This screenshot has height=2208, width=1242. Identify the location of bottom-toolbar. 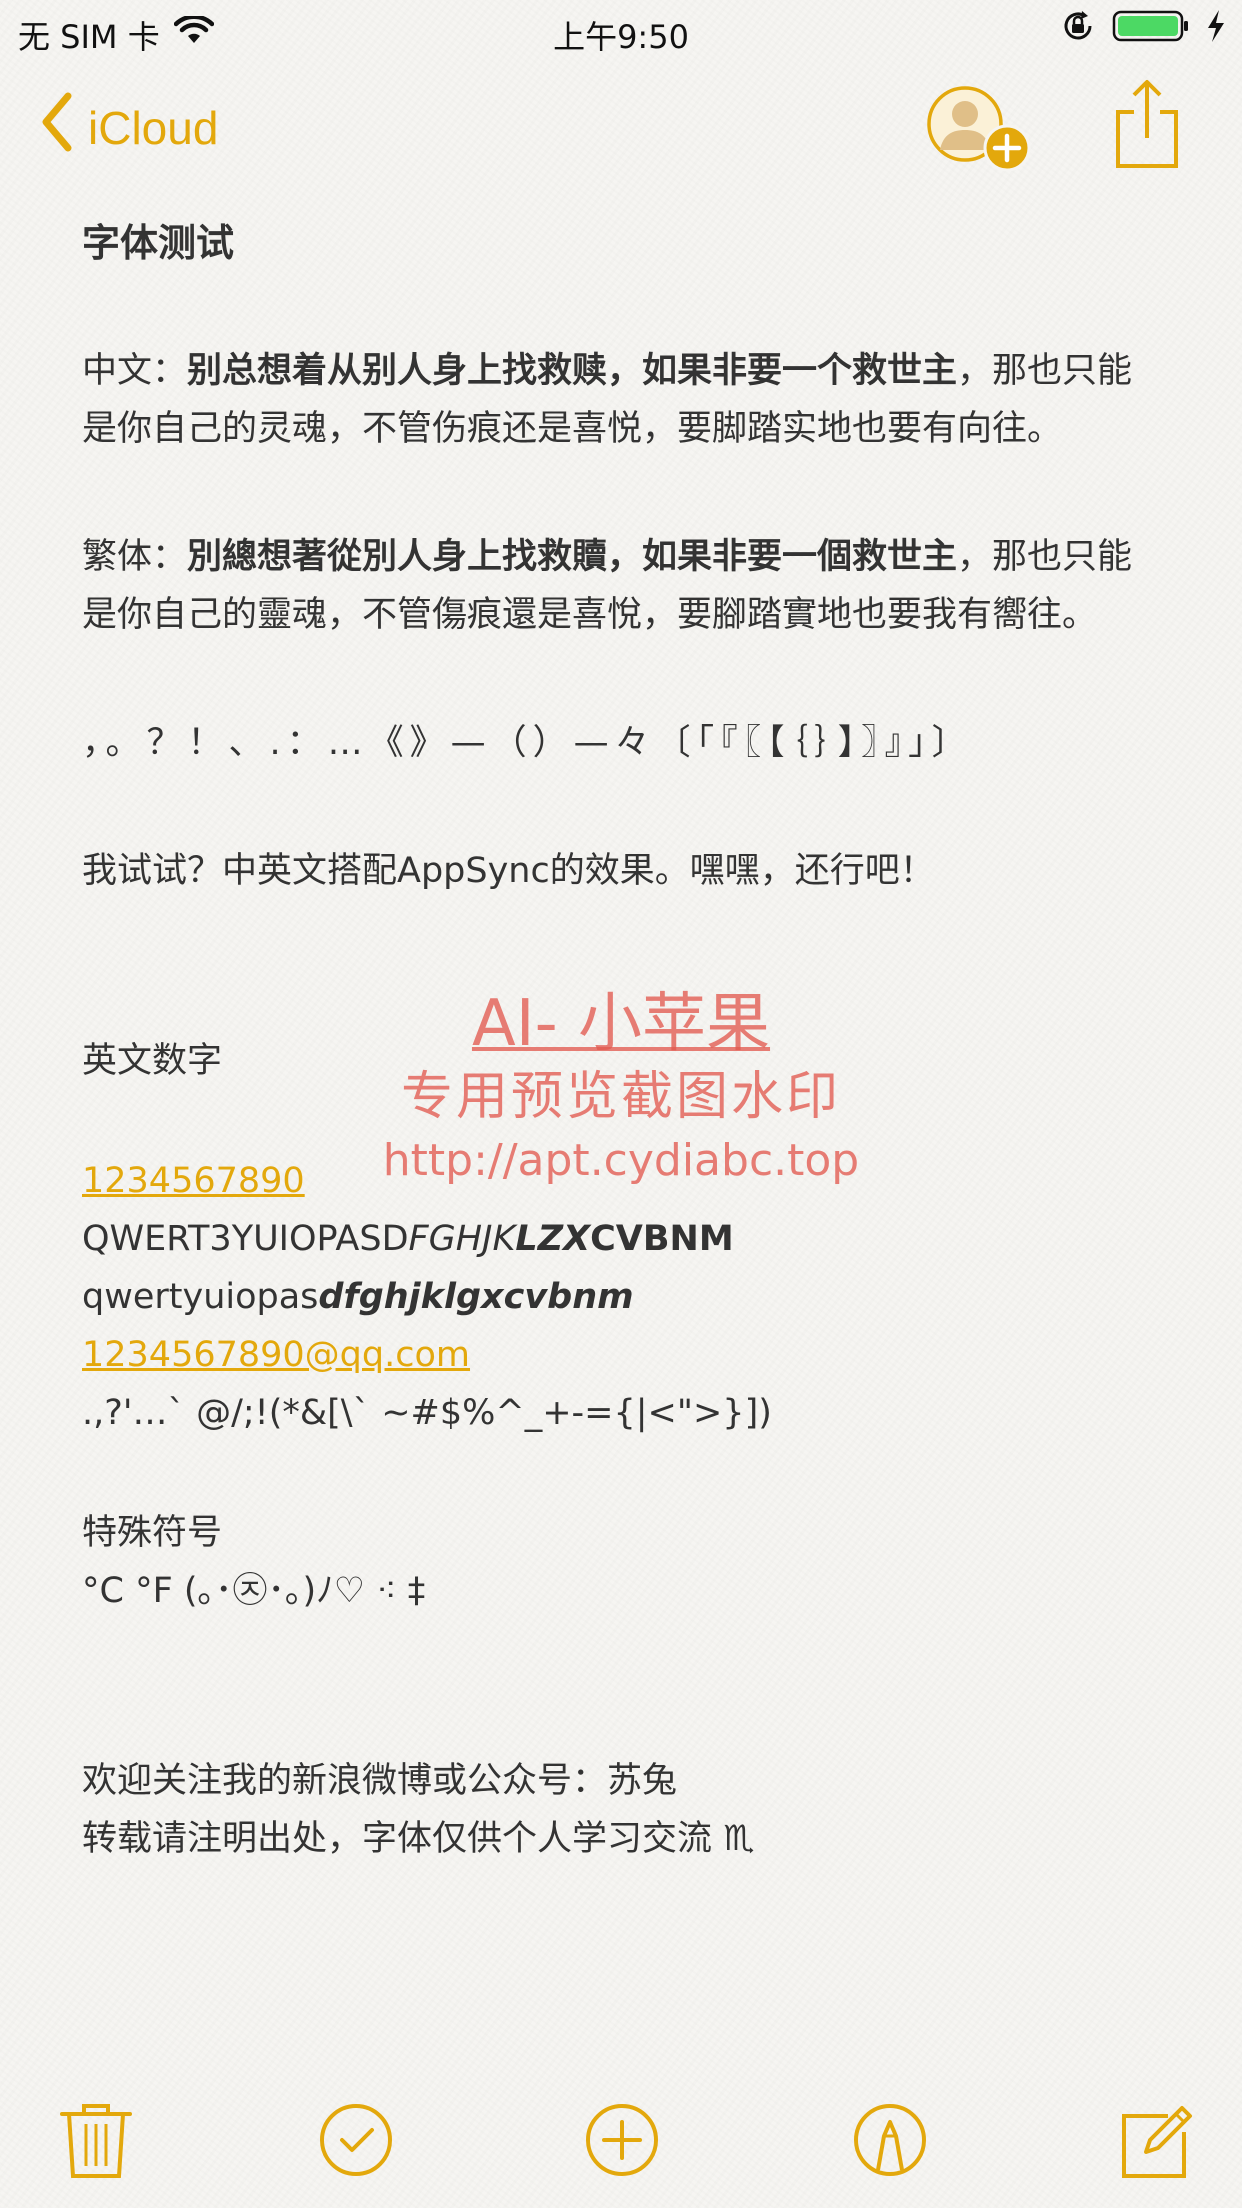
(621, 2154).